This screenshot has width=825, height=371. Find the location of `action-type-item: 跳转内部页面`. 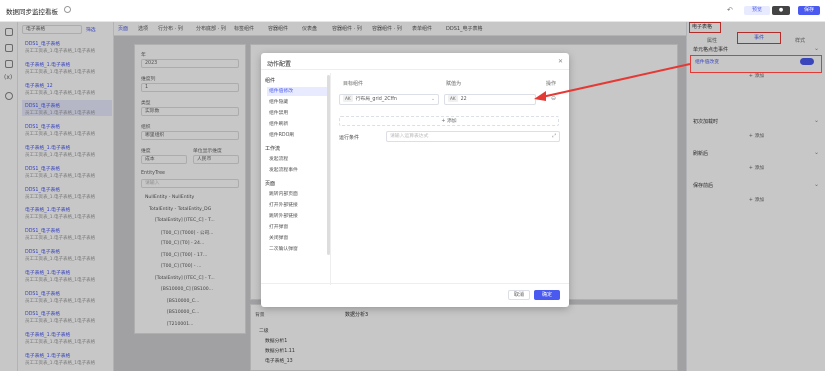

action-type-item: 跳转内部页面 is located at coordinates (297, 194).